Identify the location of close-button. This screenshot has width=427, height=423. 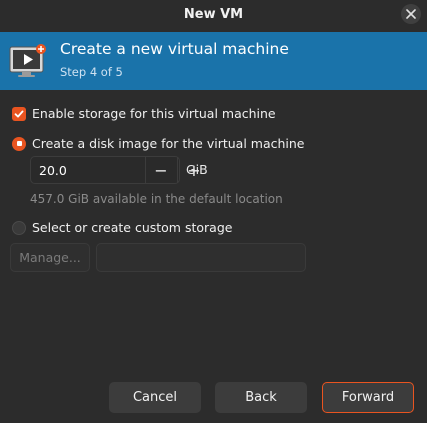
(411, 14).